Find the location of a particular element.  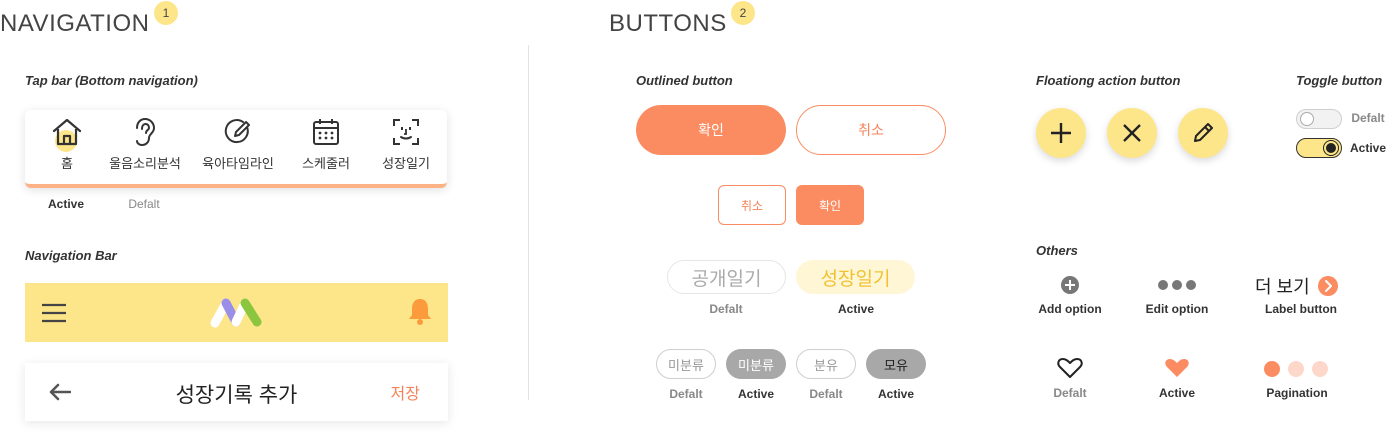

chip-unclassified-default: 미분류 is located at coordinates (686, 364).